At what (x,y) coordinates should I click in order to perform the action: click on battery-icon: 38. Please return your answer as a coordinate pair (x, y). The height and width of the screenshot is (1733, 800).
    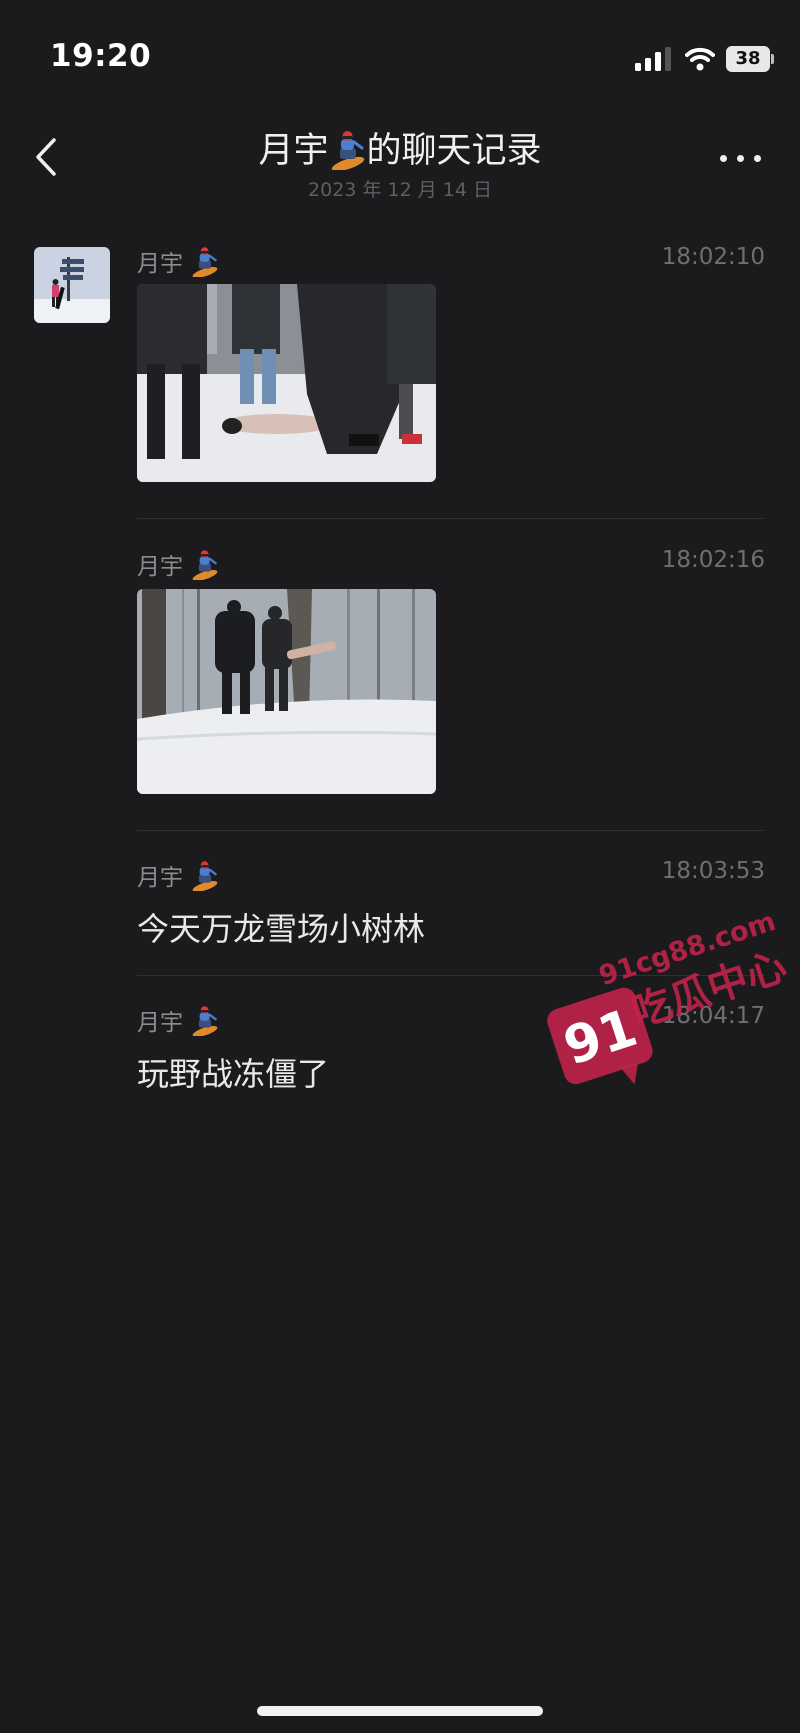
    Looking at the image, I should click on (748, 59).